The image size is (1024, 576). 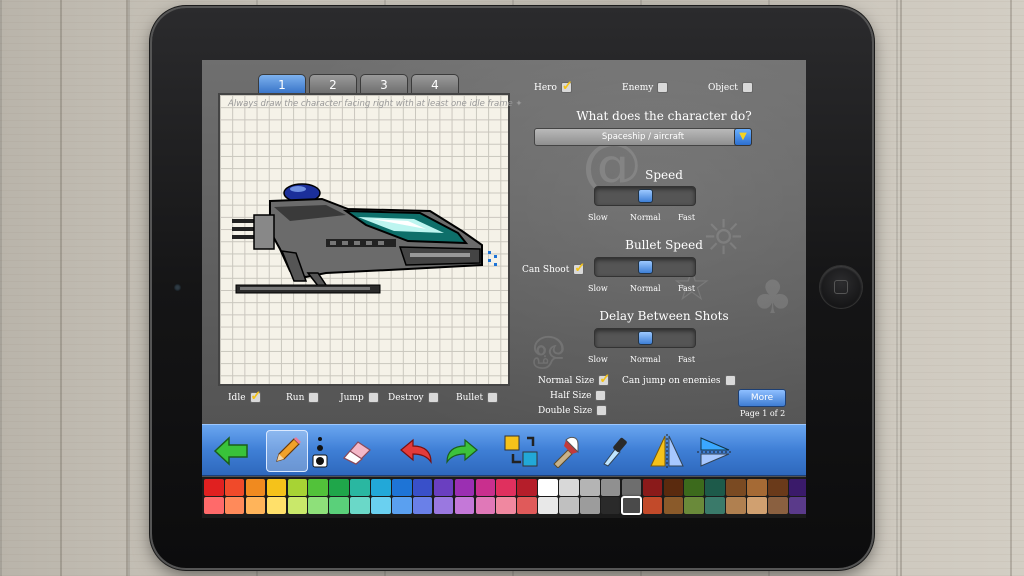 I want to click on size-normal: Normal Size, so click(x=574, y=379).